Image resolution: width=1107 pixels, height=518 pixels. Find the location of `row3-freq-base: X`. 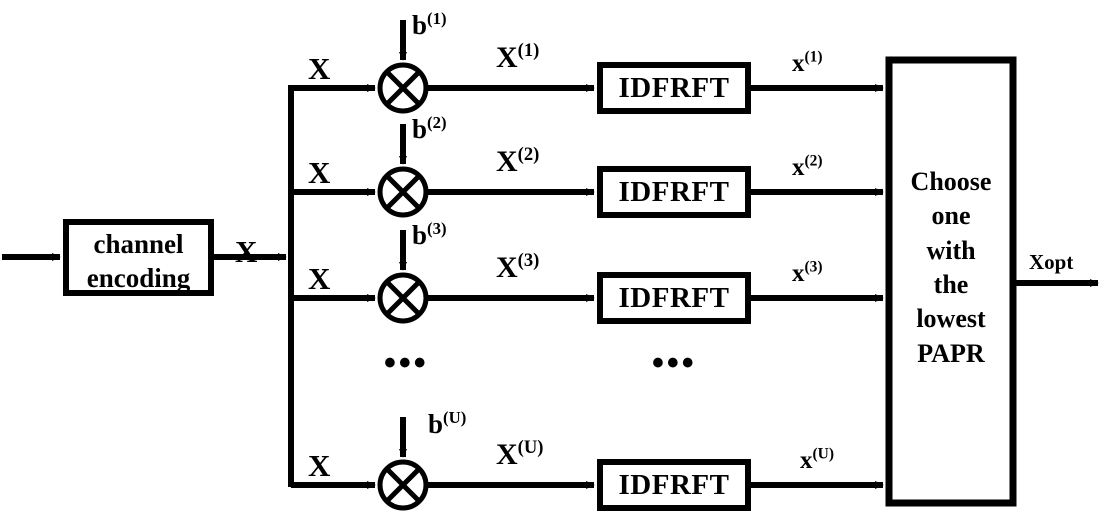

row3-freq-base: X is located at coordinates (507, 267).